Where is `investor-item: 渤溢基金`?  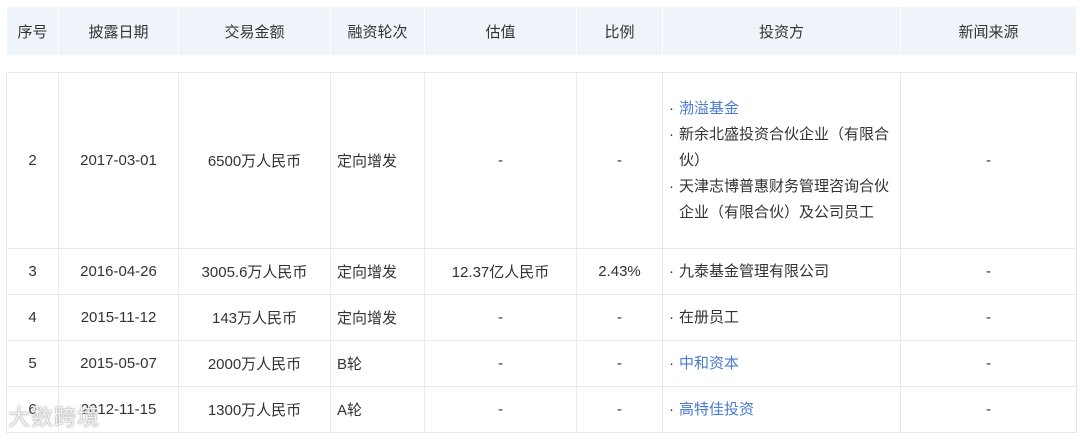 investor-item: 渤溢基金 is located at coordinates (784, 109).